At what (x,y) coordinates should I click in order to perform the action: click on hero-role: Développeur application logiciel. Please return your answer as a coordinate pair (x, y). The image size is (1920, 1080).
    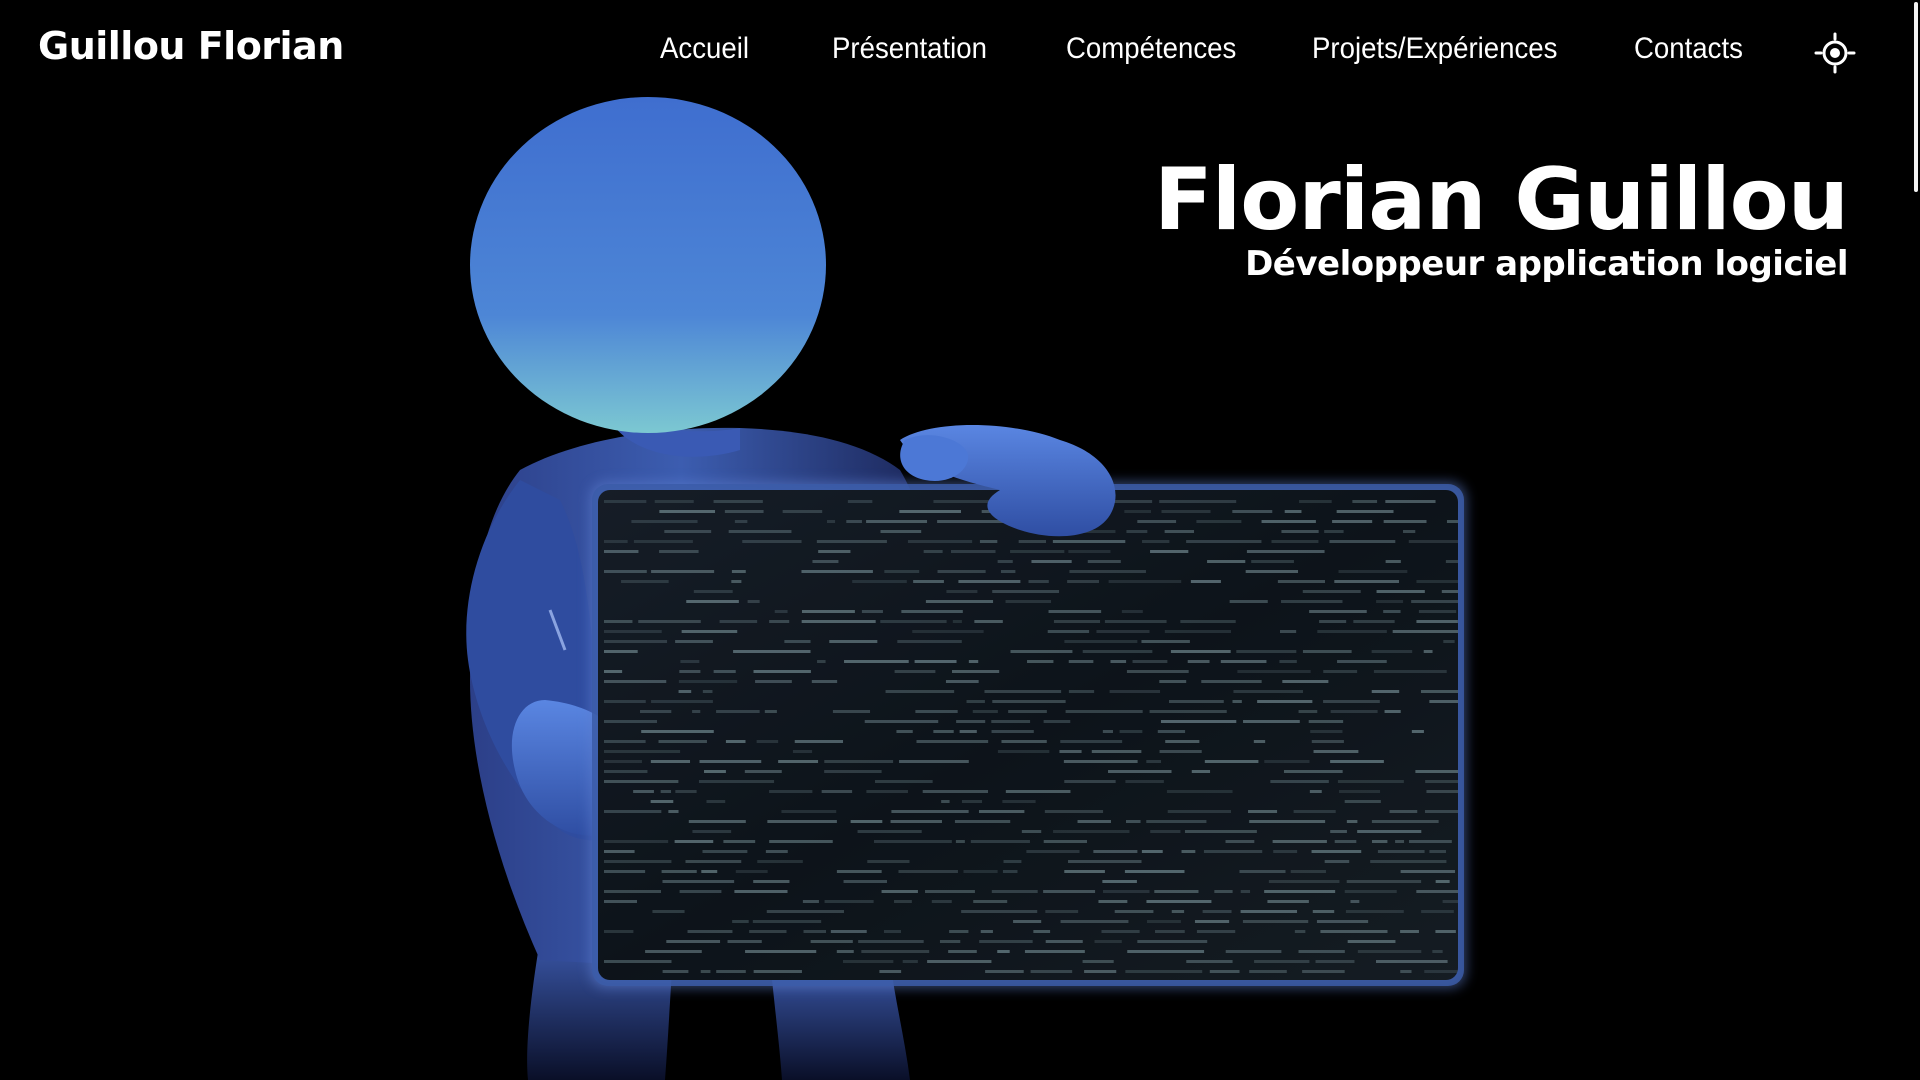
    Looking at the image, I should click on (1546, 264).